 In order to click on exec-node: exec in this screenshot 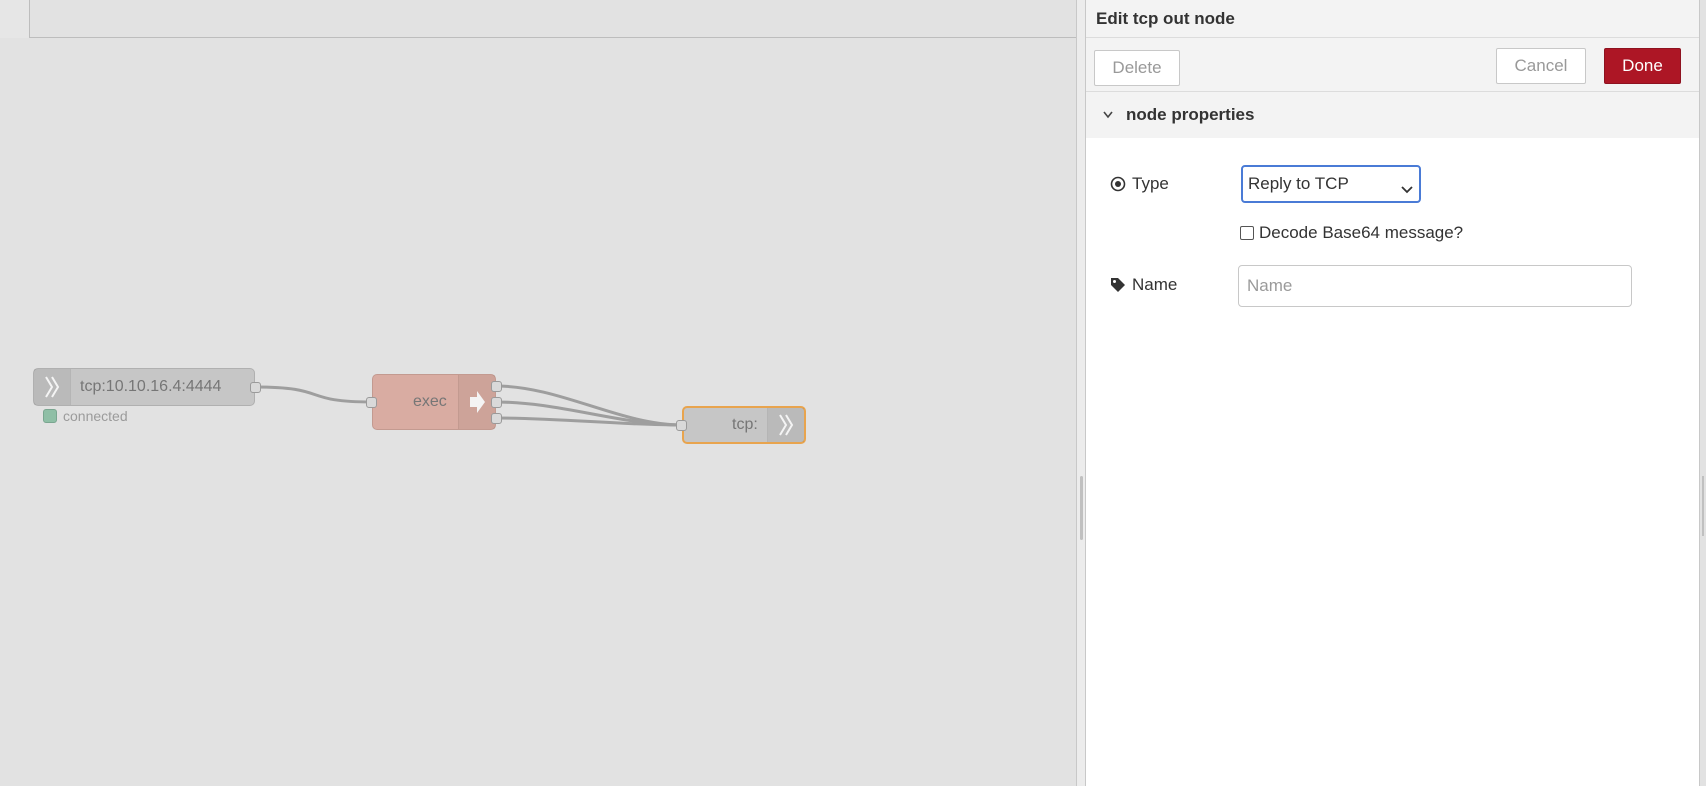, I will do `click(434, 402)`.